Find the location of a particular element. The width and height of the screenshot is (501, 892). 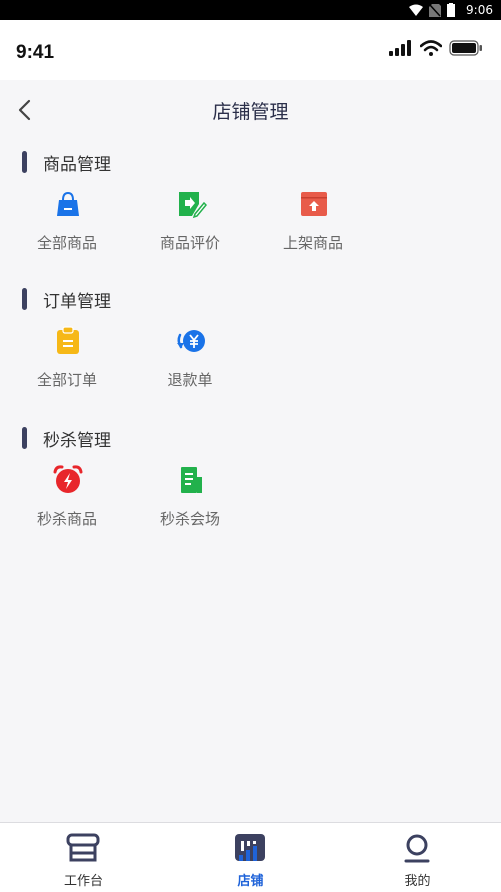

upload-box-icon is located at coordinates (314, 204).